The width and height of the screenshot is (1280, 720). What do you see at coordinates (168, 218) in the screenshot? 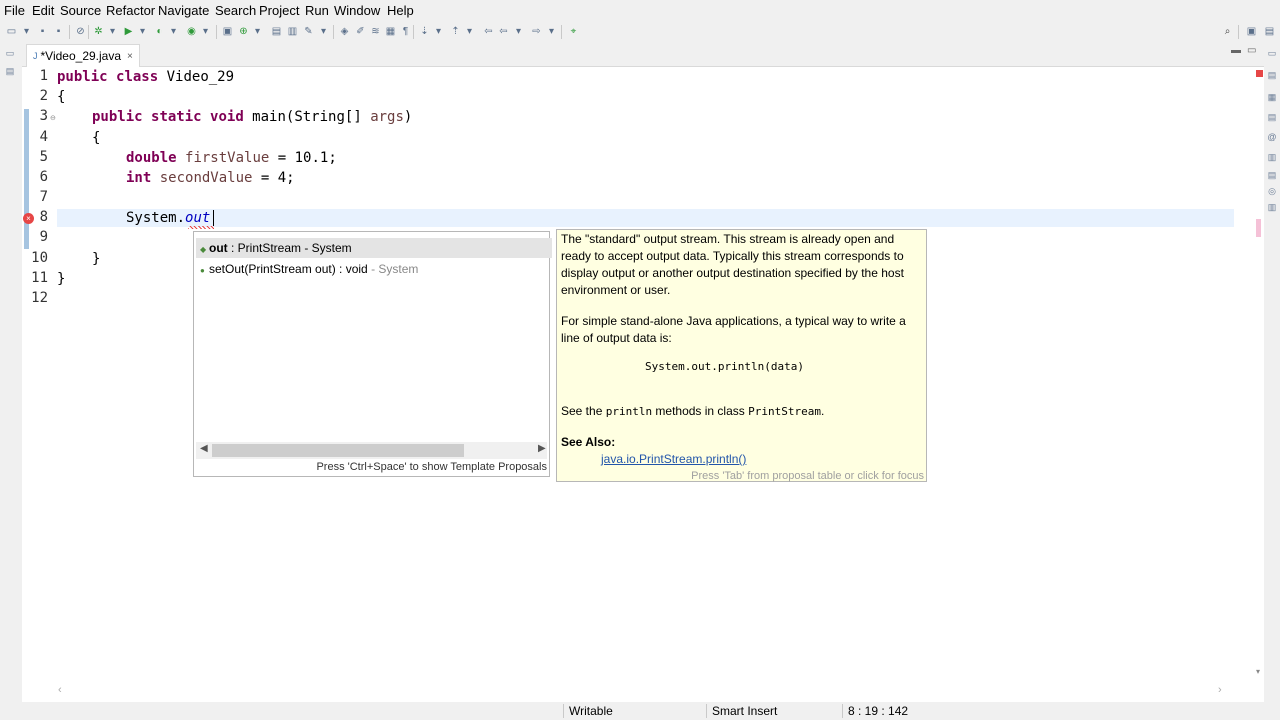
I see `code-line-8: System.out` at bounding box center [168, 218].